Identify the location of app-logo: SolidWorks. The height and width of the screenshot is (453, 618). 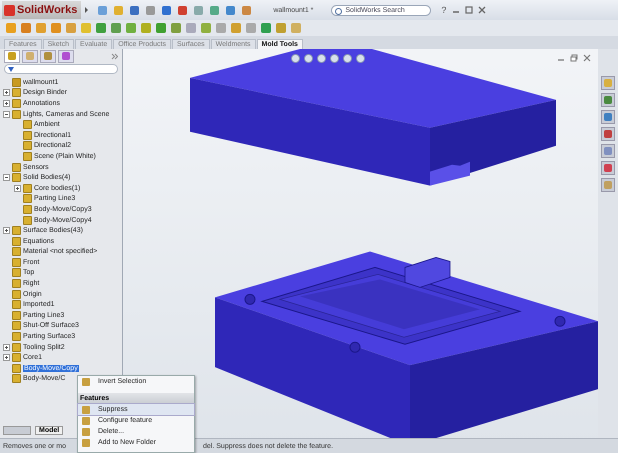
(42, 10).